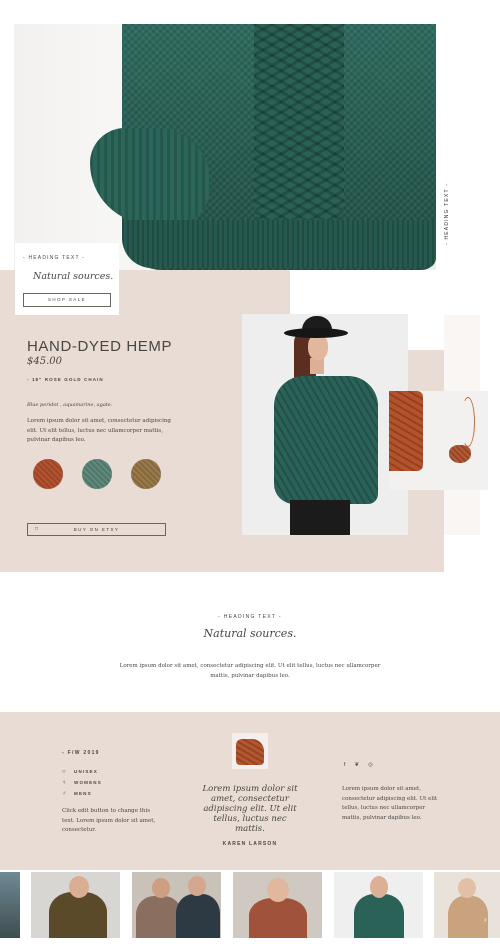 This screenshot has width=500, height=944. Describe the element at coordinates (447, 213) in the screenshot. I see `vertical-heading: - HEADING TEXT -` at that location.